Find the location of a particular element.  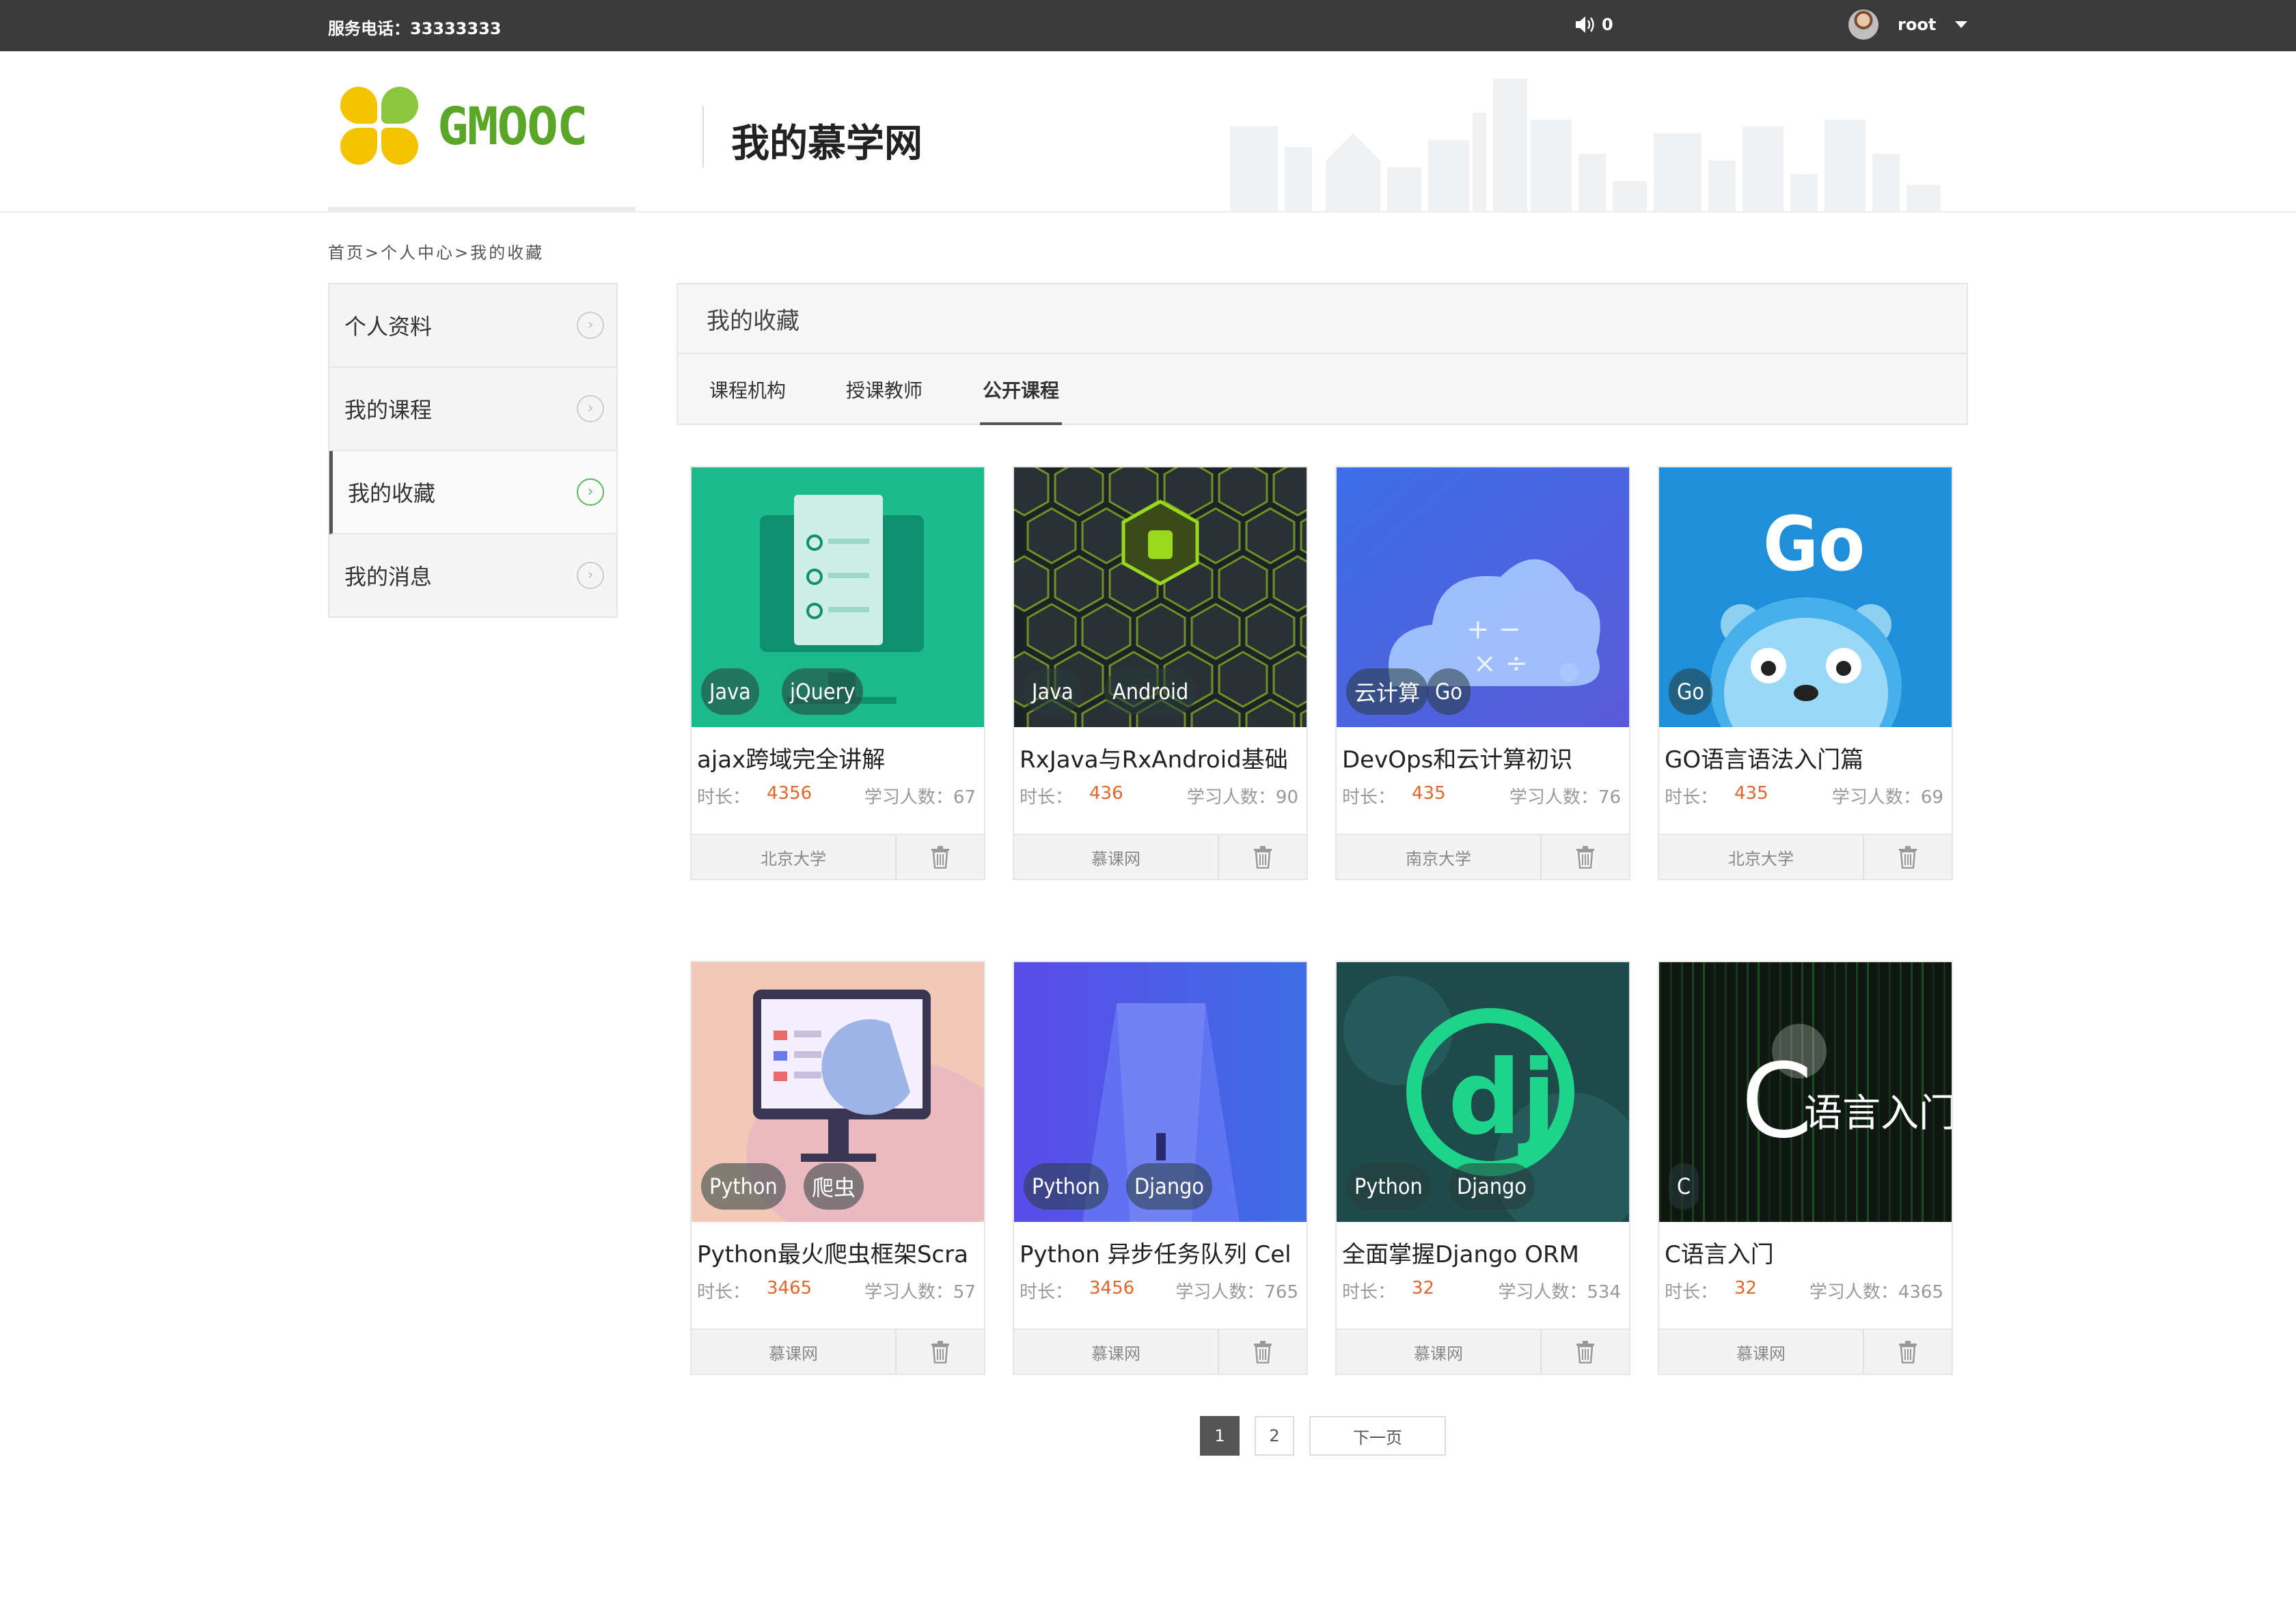

course-card: Go Go GO语言语法入门篇 时长： 435 学习人数：69 北京大学 is located at coordinates (1805, 673).